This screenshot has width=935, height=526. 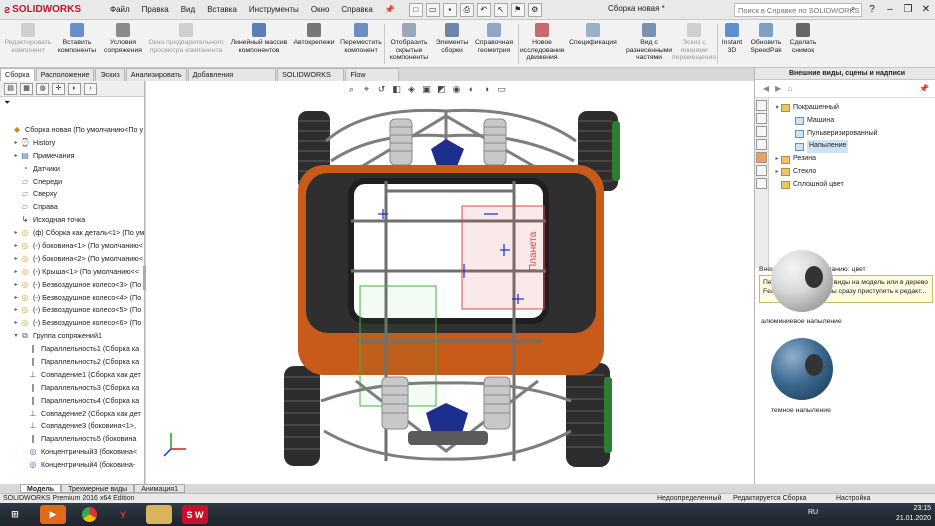 I want to click on menu-file: Файл, so click(x=120, y=10).